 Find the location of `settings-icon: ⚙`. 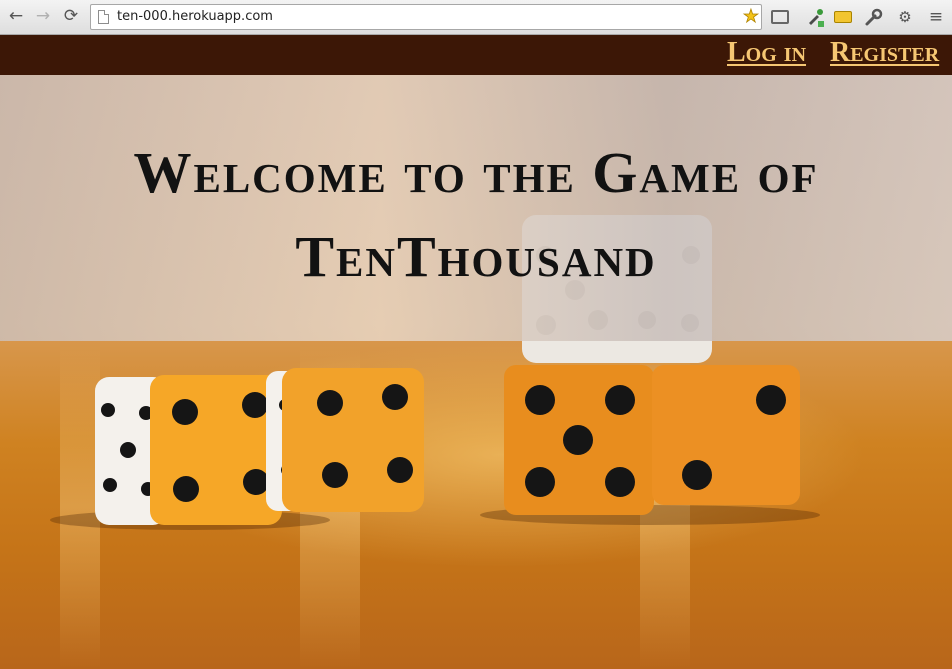

settings-icon: ⚙ is located at coordinates (905, 17).